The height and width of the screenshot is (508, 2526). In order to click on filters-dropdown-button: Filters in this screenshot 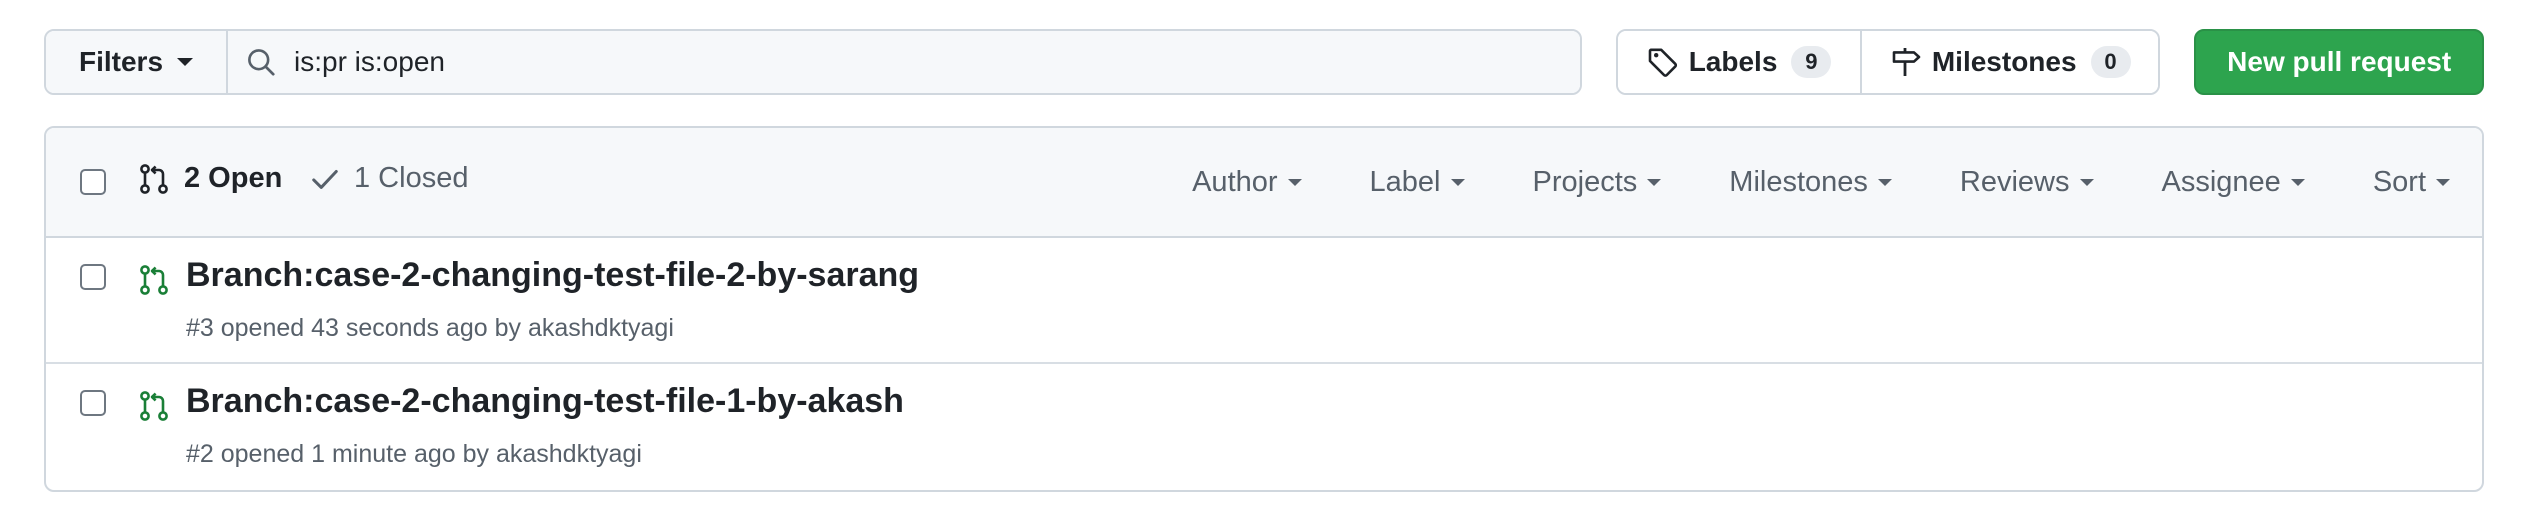, I will do `click(137, 62)`.